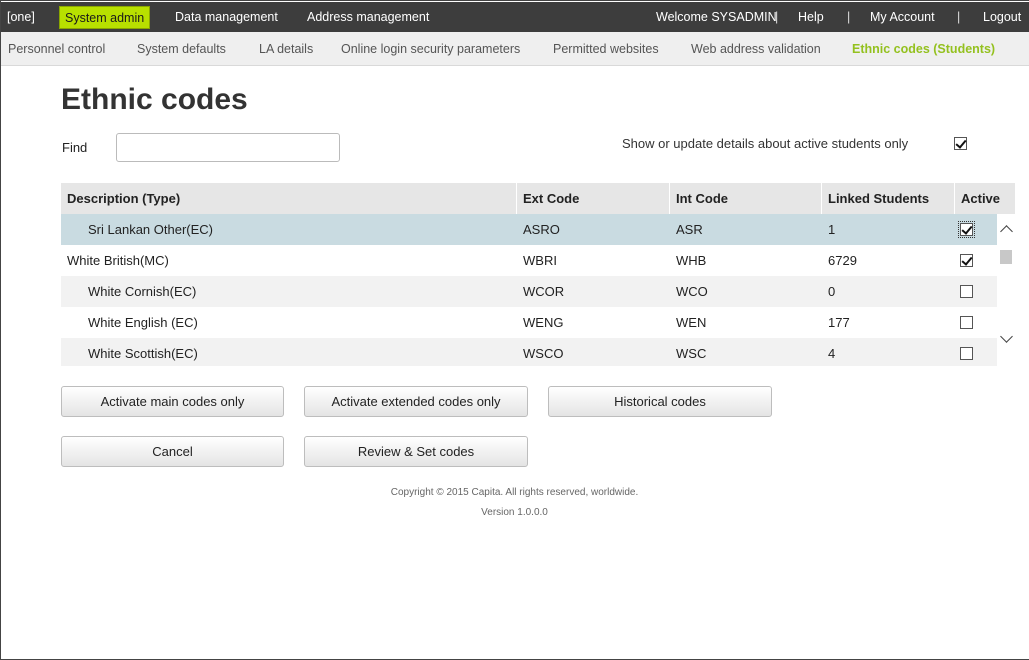 Image resolution: width=1029 pixels, height=660 pixels. What do you see at coordinates (923, 49) in the screenshot?
I see `subnav-ethnic-codes: Ethnic codes (Students)` at bounding box center [923, 49].